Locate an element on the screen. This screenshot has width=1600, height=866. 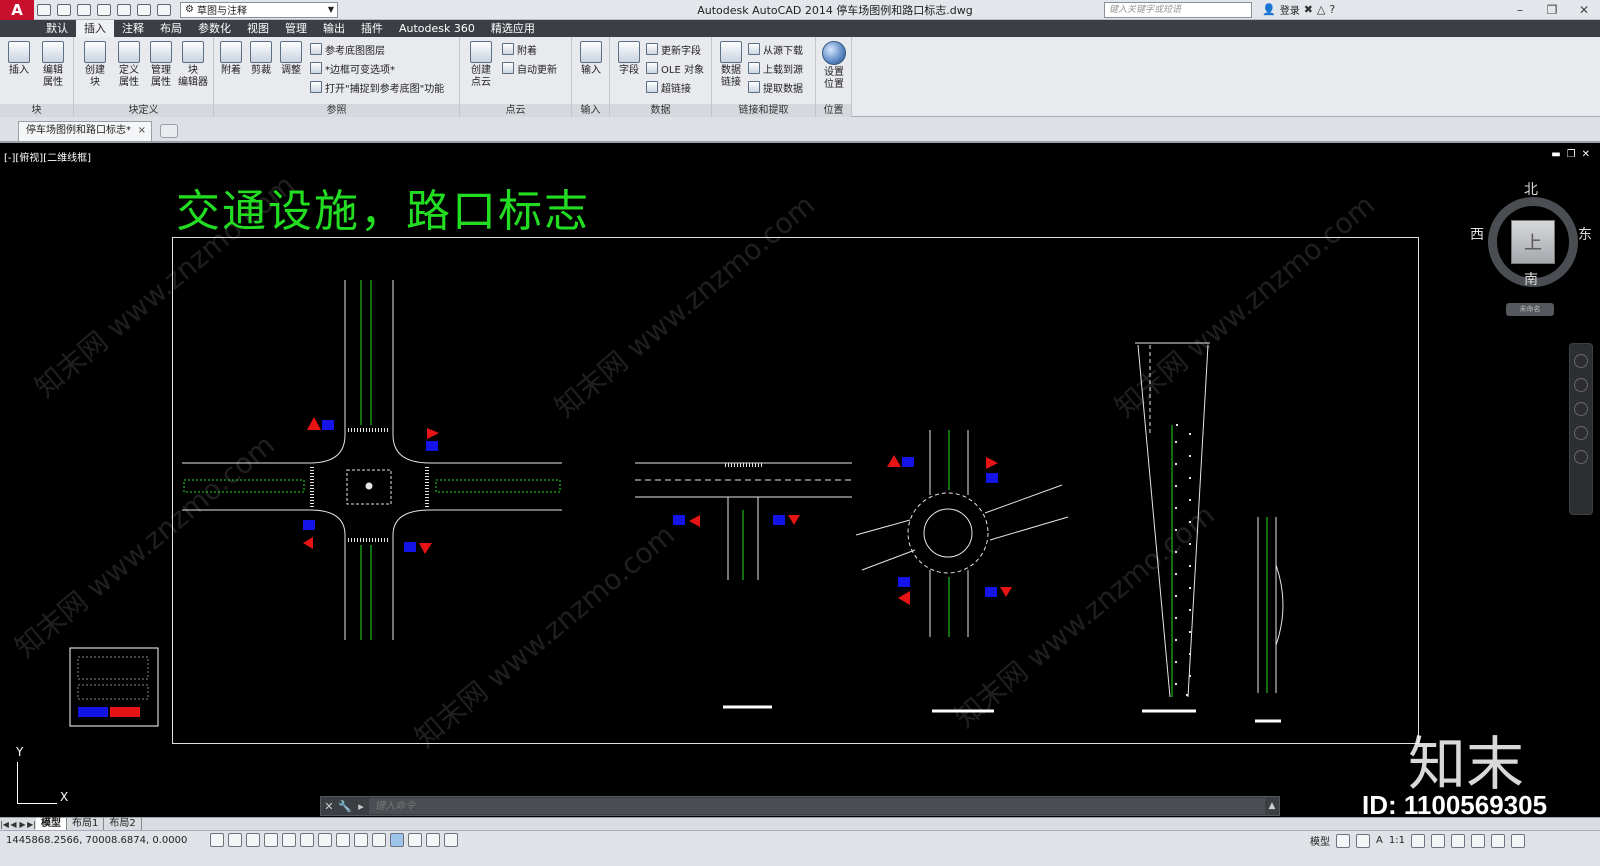
tab-featured-apps: 精选应用 is located at coordinates (513, 28).